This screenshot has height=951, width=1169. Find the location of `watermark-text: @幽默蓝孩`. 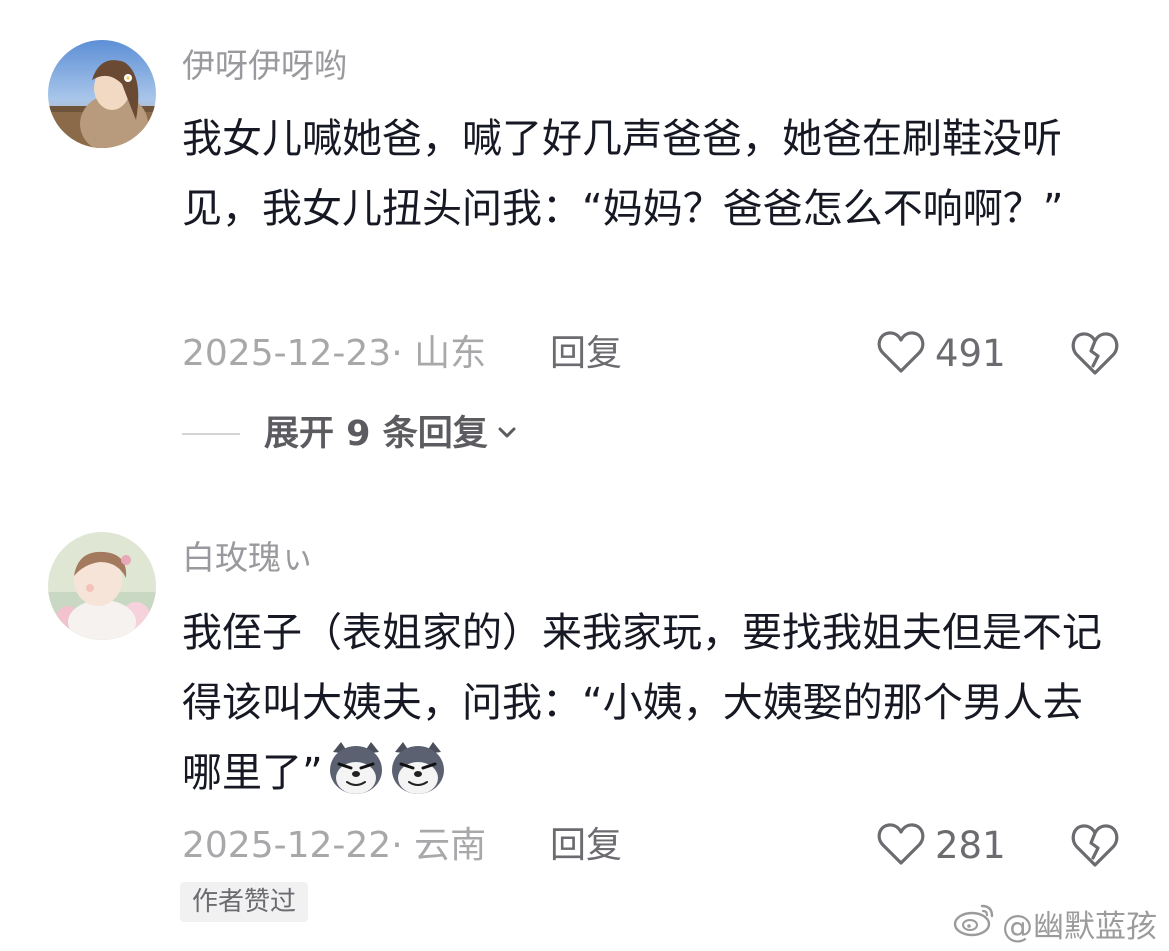

watermark-text: @幽默蓝孩 is located at coordinates (1079, 926).